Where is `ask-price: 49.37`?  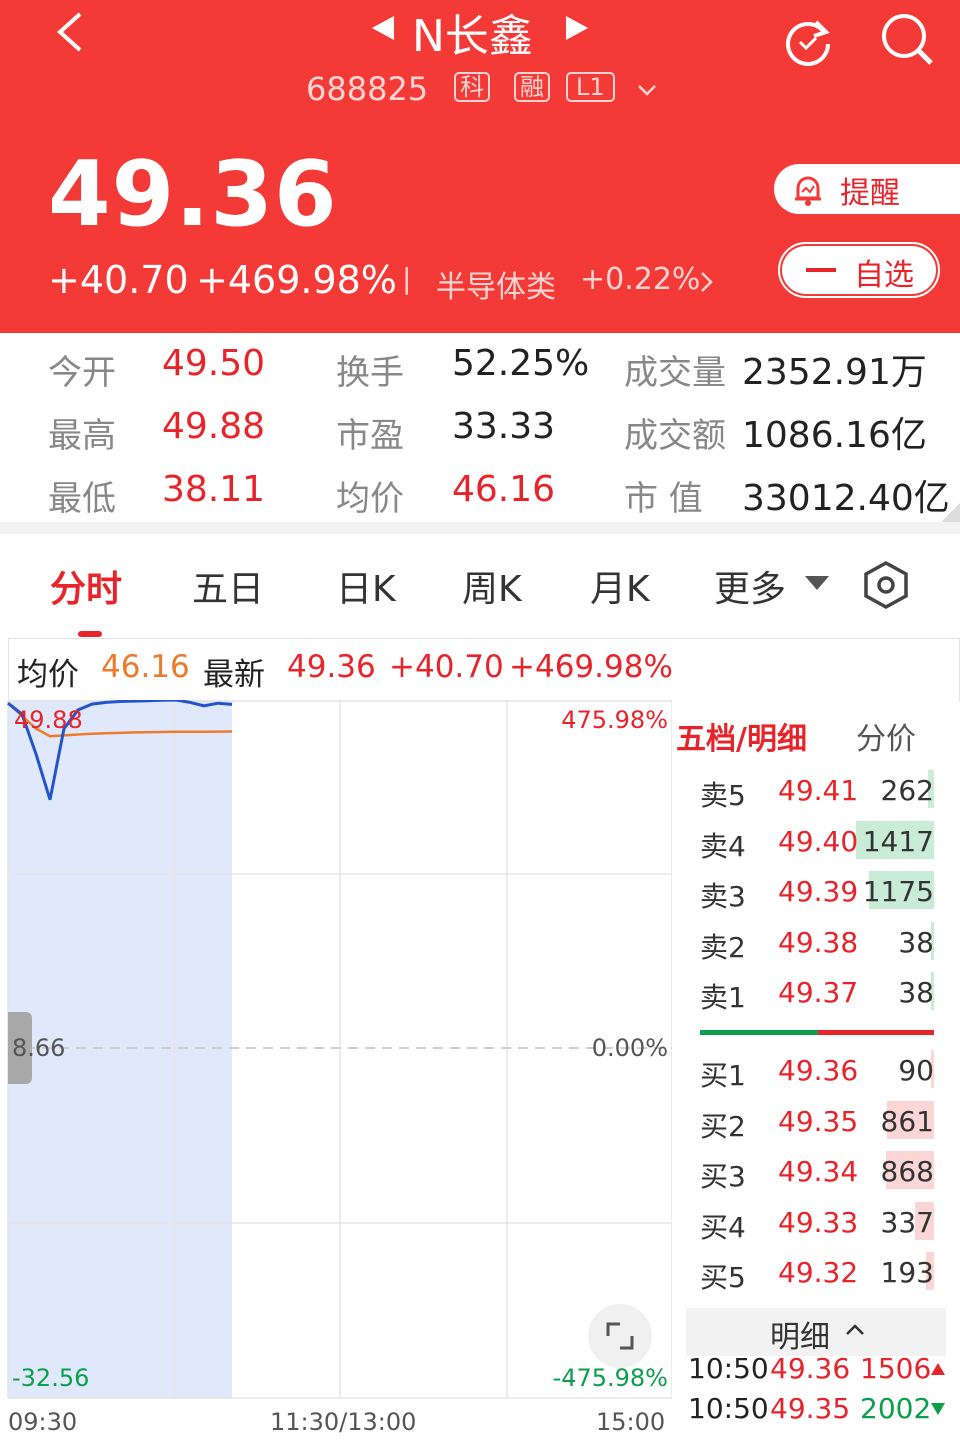 ask-price: 49.37 is located at coordinates (818, 992).